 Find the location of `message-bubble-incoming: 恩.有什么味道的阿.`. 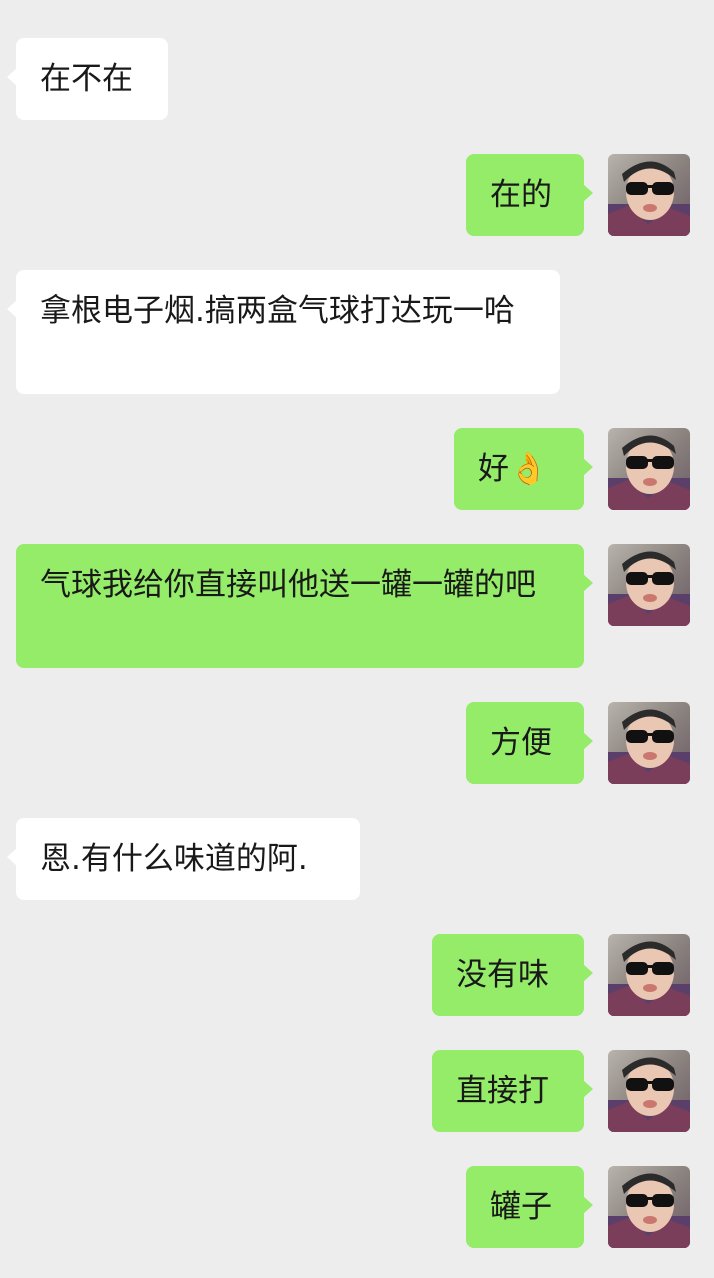

message-bubble-incoming: 恩.有什么味道的阿. is located at coordinates (183, 859).